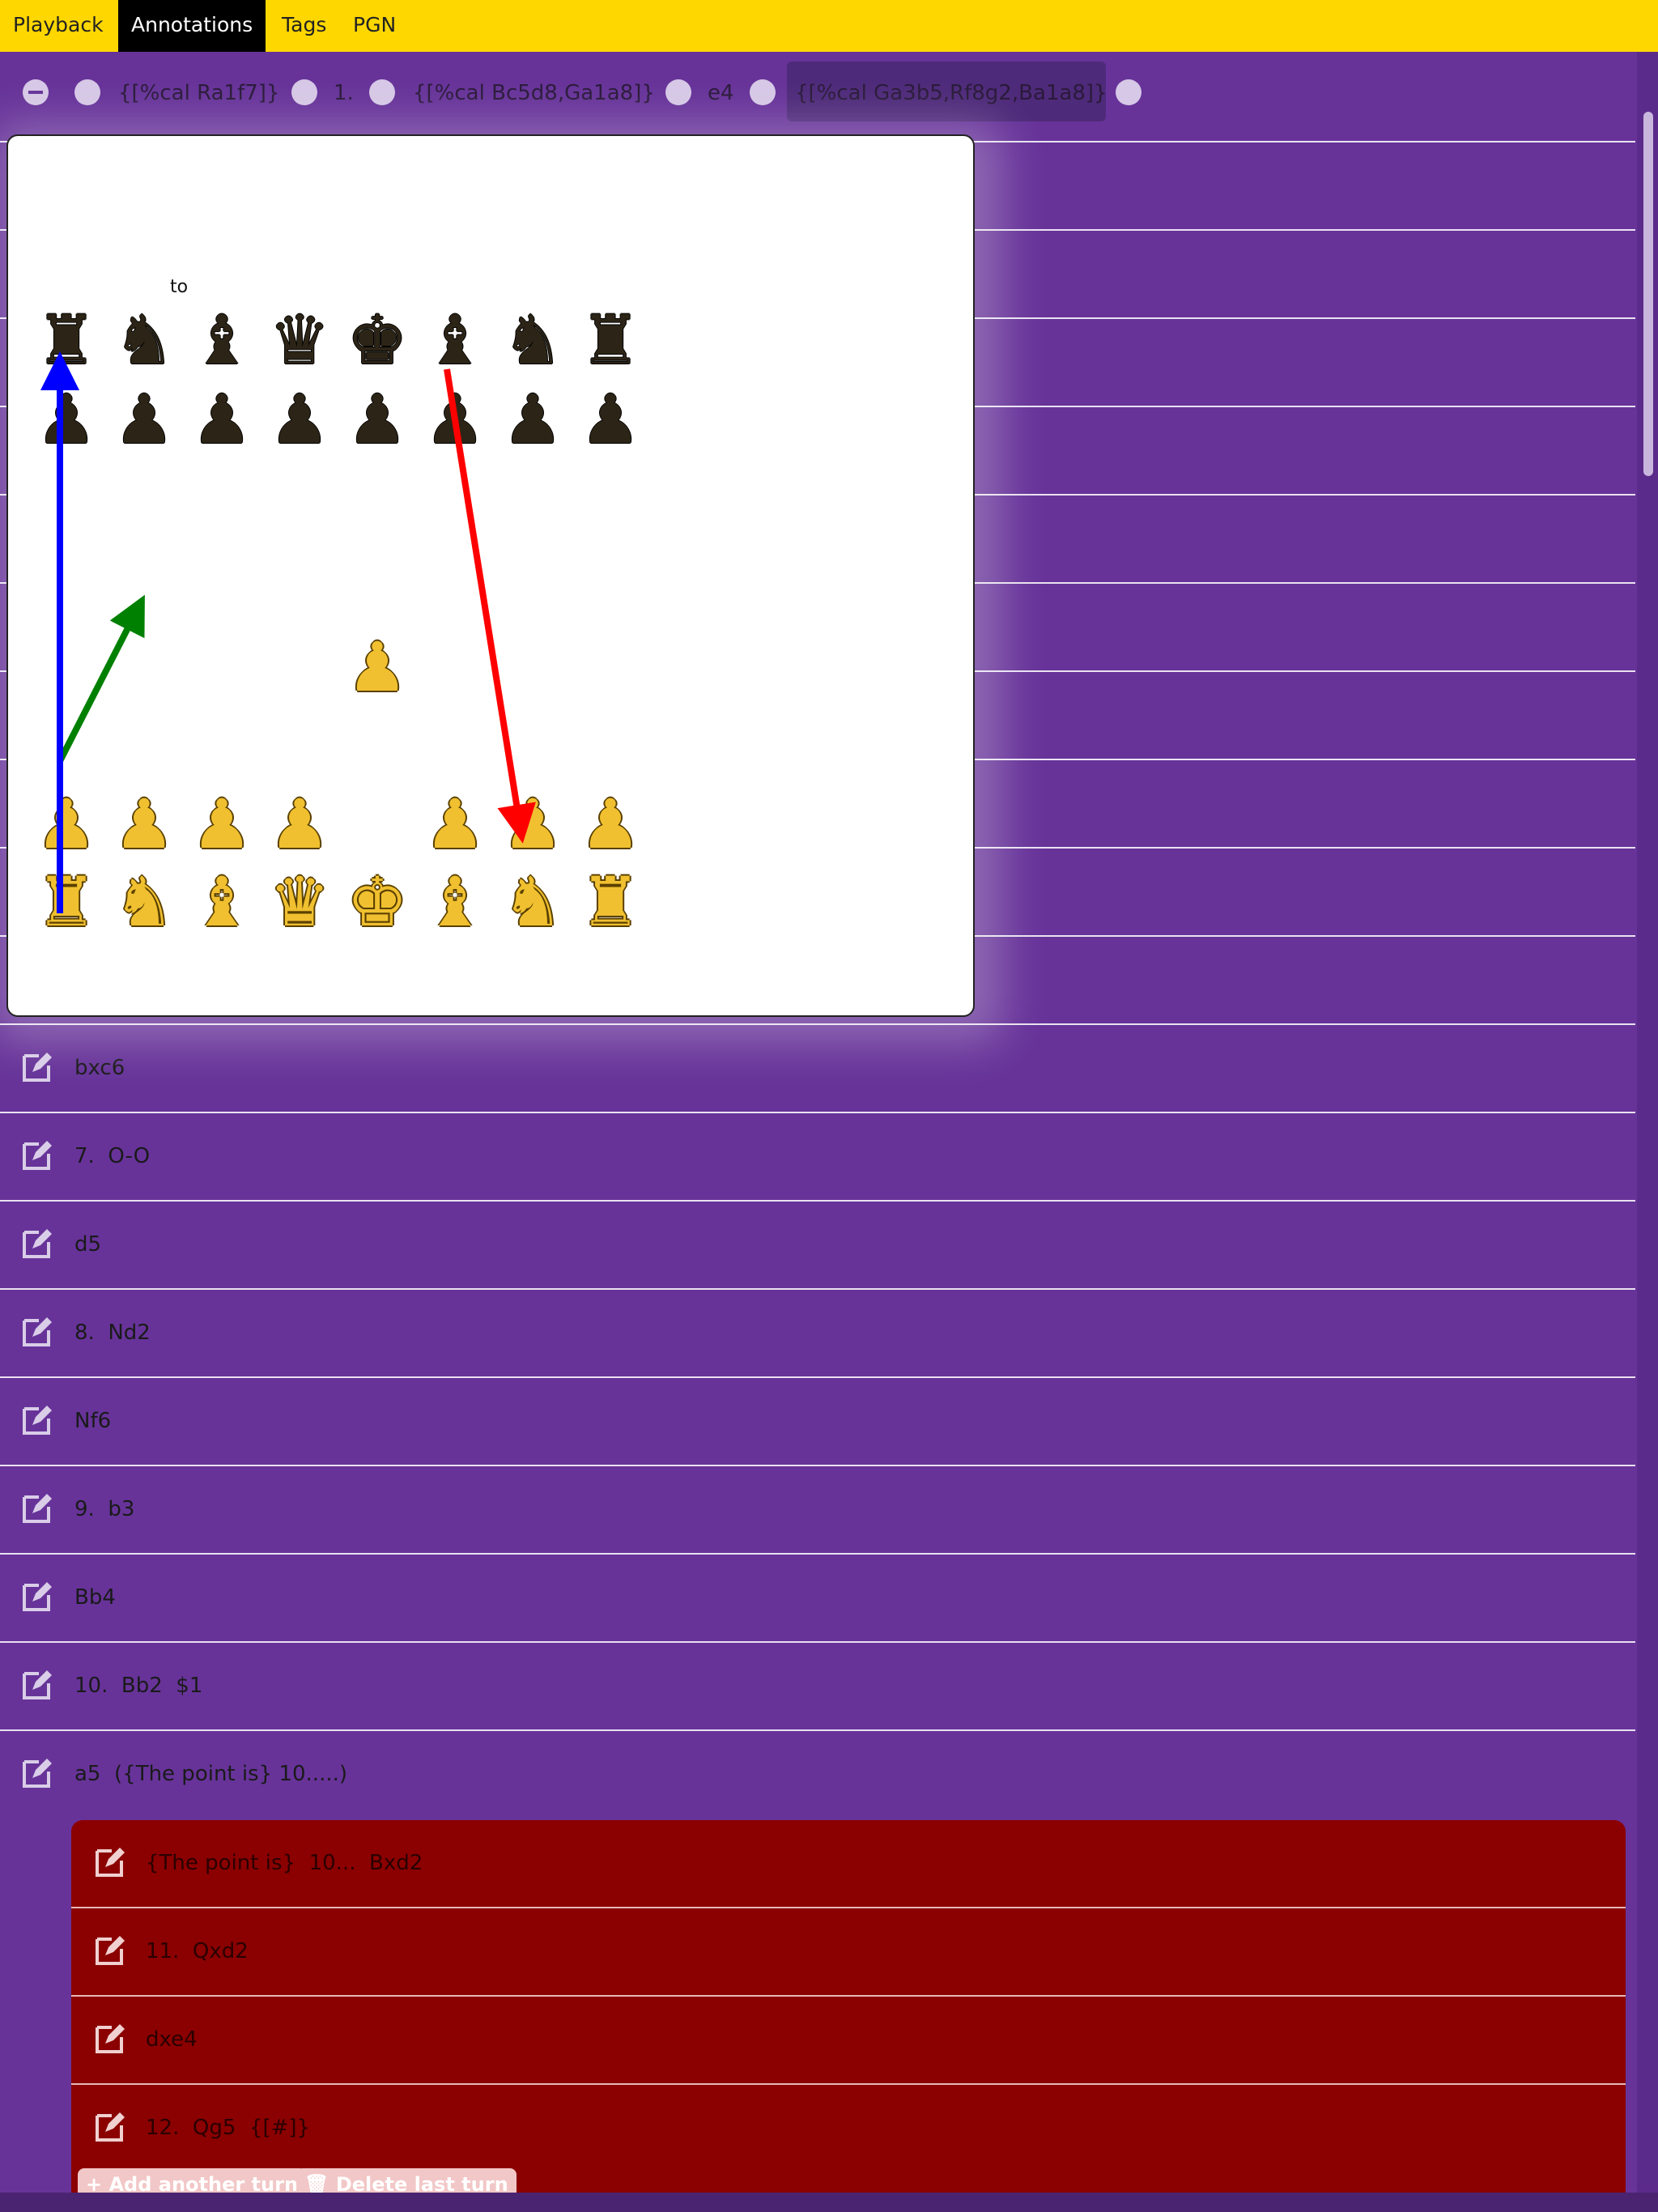  Describe the element at coordinates (817, 1511) in the screenshot. I see `list-item: 9. b3` at that location.